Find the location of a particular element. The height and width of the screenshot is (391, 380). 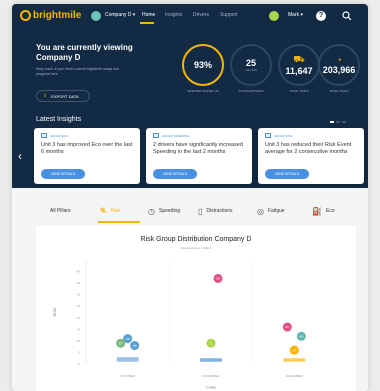

tab-eco: ⛽ Eco is located at coordinates (323, 211).